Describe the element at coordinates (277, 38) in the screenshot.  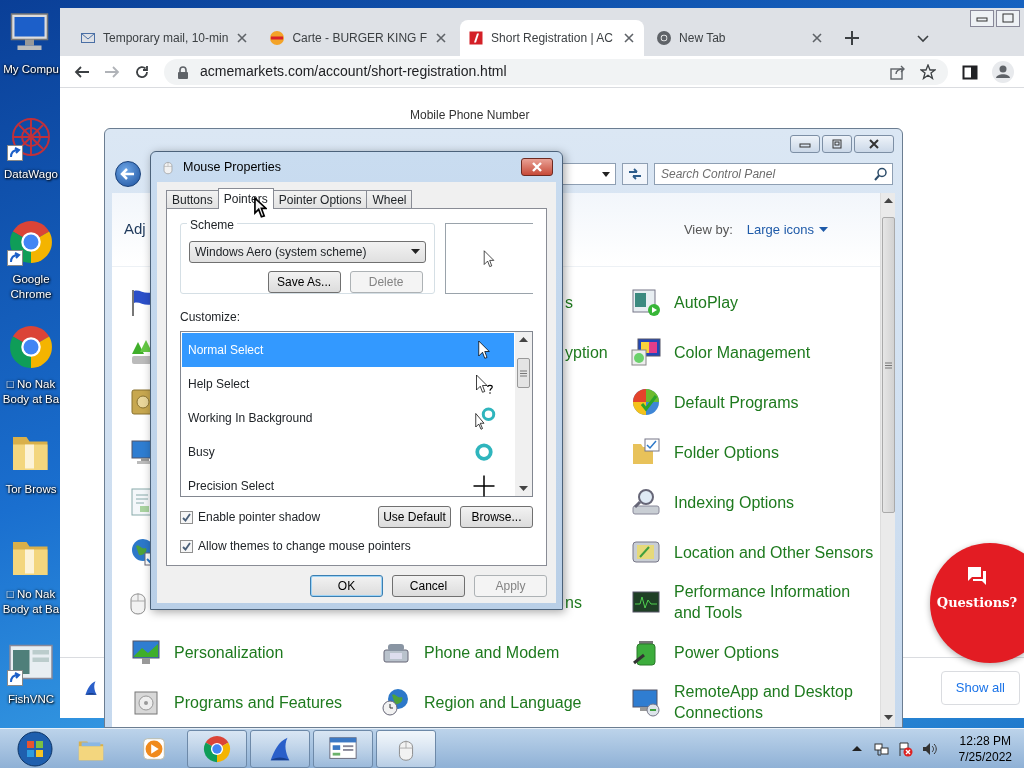
I see `burger-icon` at that location.